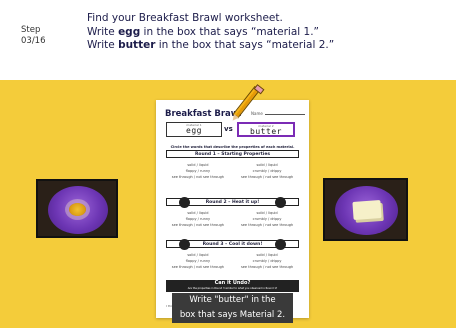  Describe the element at coordinates (31, 30) in the screenshot. I see `step-label: Step` at that location.